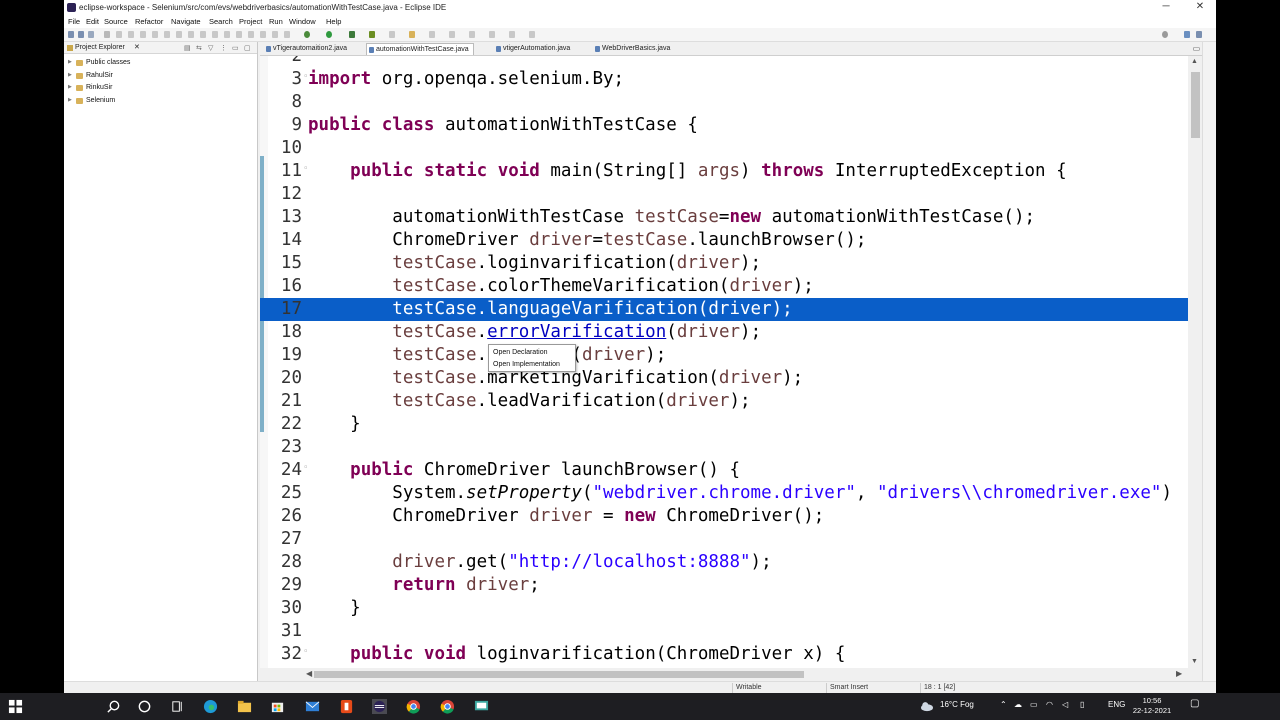  What do you see at coordinates (731, 355) in the screenshot?
I see `code-line: 19 testCase. (driver);` at bounding box center [731, 355].